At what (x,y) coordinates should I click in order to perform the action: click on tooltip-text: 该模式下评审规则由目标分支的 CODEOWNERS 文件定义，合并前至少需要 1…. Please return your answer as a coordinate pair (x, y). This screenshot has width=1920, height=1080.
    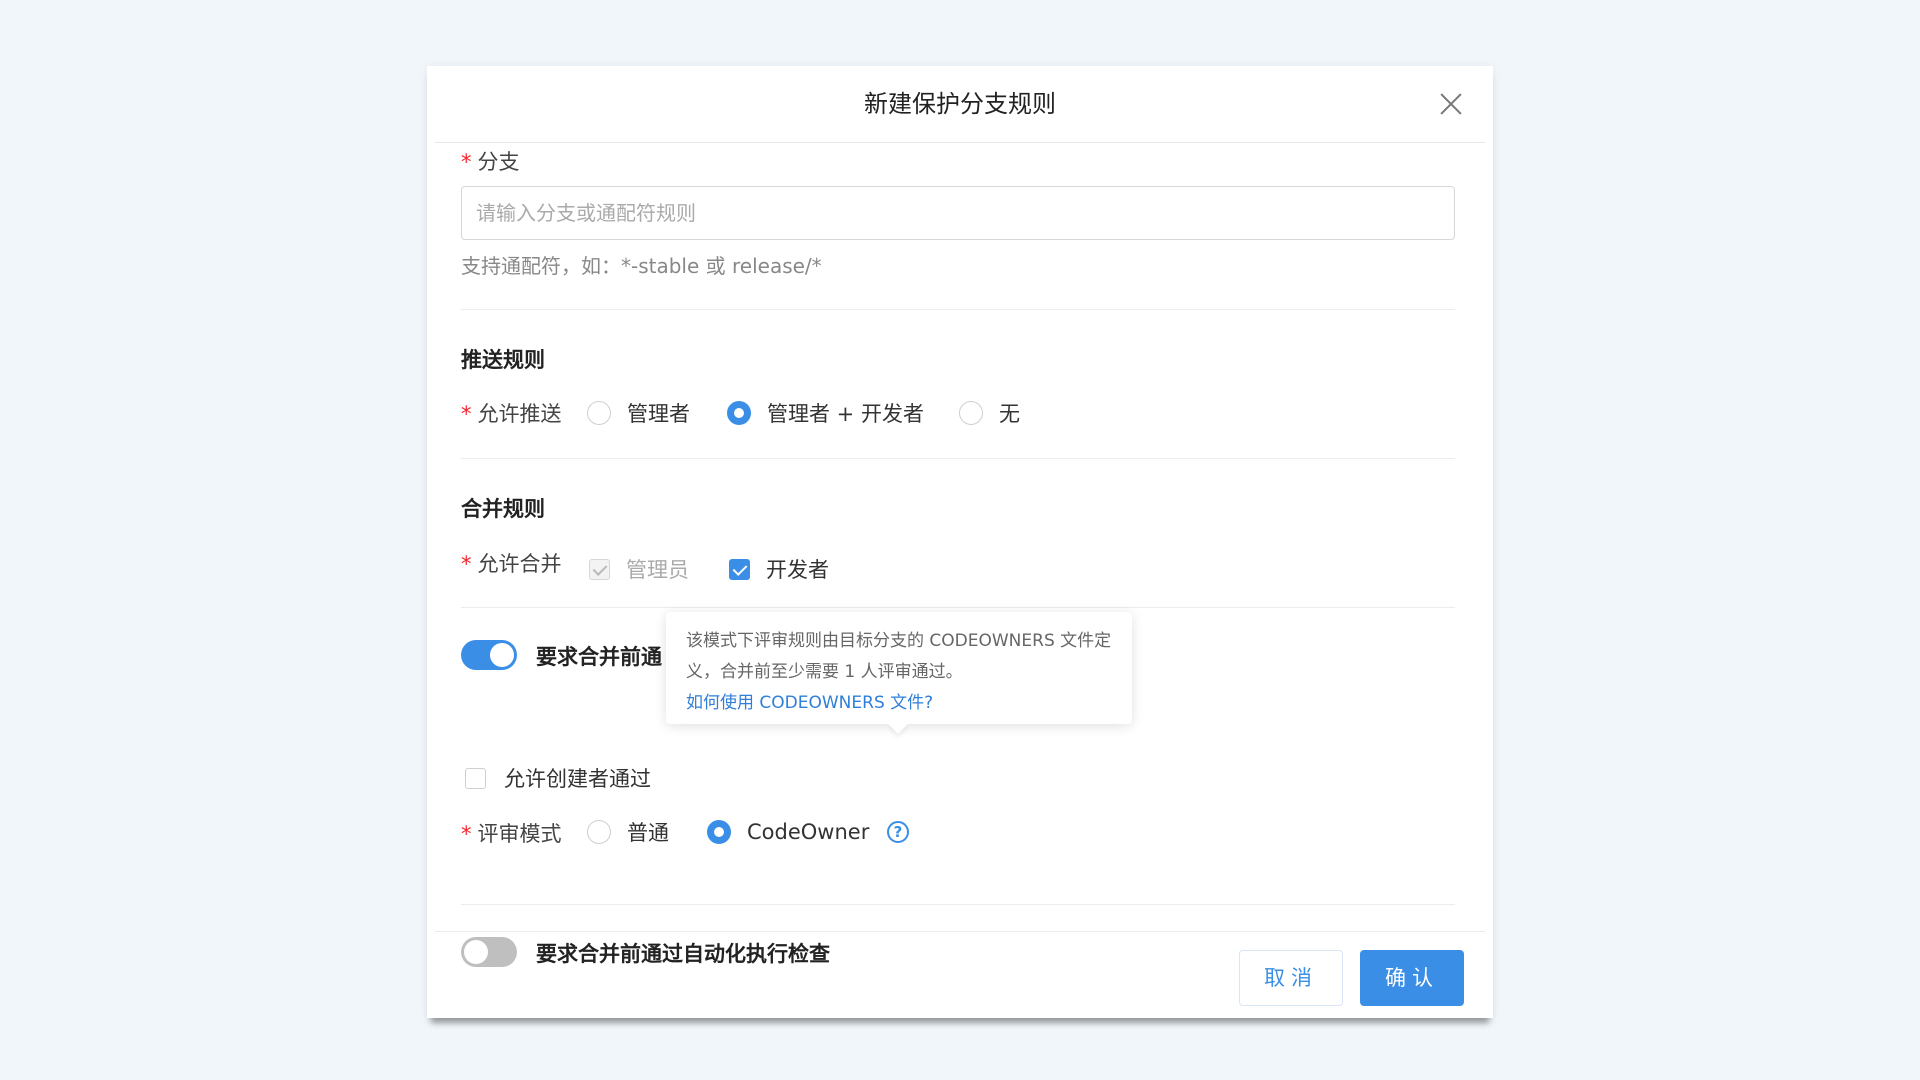
    Looking at the image, I should click on (899, 656).